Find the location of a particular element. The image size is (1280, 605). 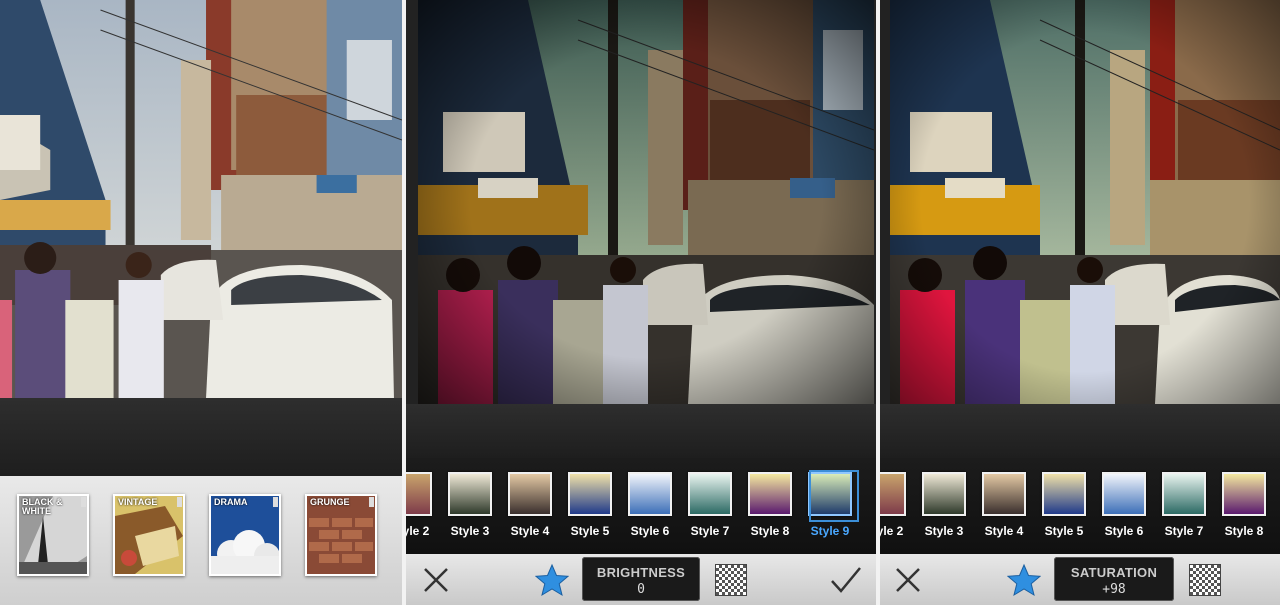

adjustment-button: BRIGHTNESS 0 is located at coordinates (641, 579).